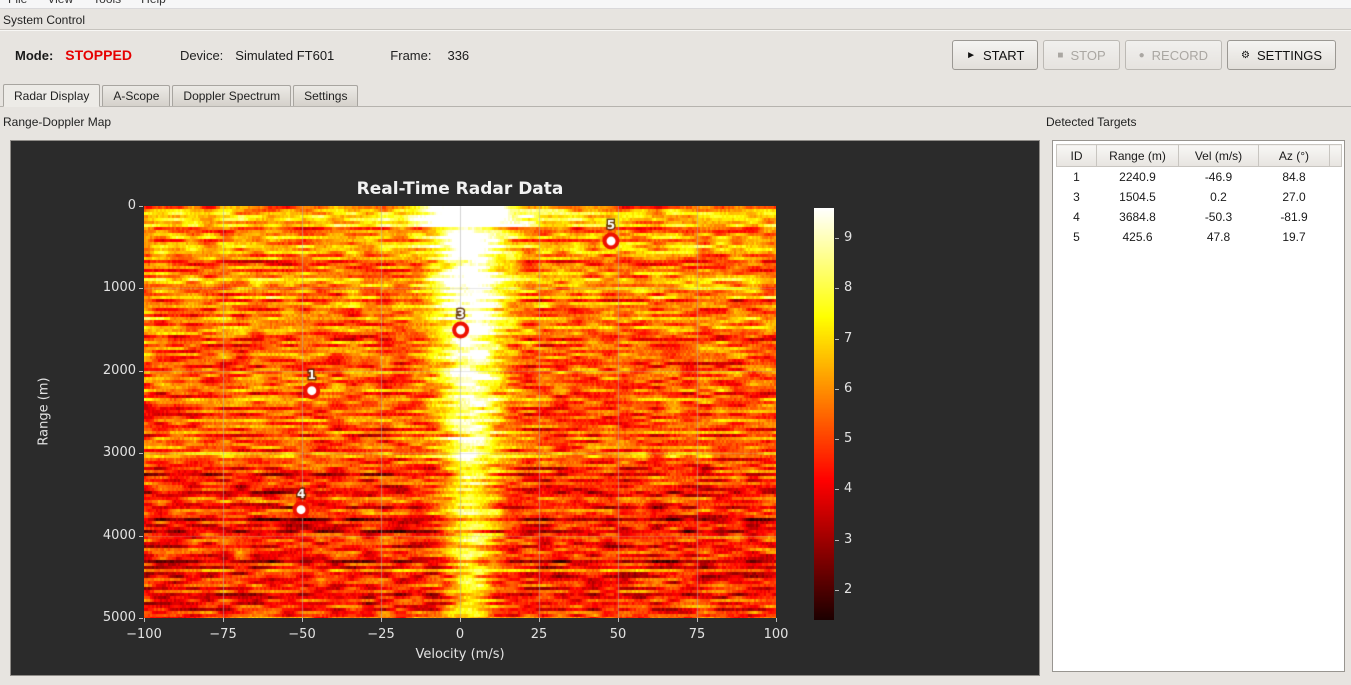 This screenshot has width=1351, height=685. Describe the element at coordinates (52, 95) in the screenshot. I see `tab-radar-display: Radar Display` at that location.